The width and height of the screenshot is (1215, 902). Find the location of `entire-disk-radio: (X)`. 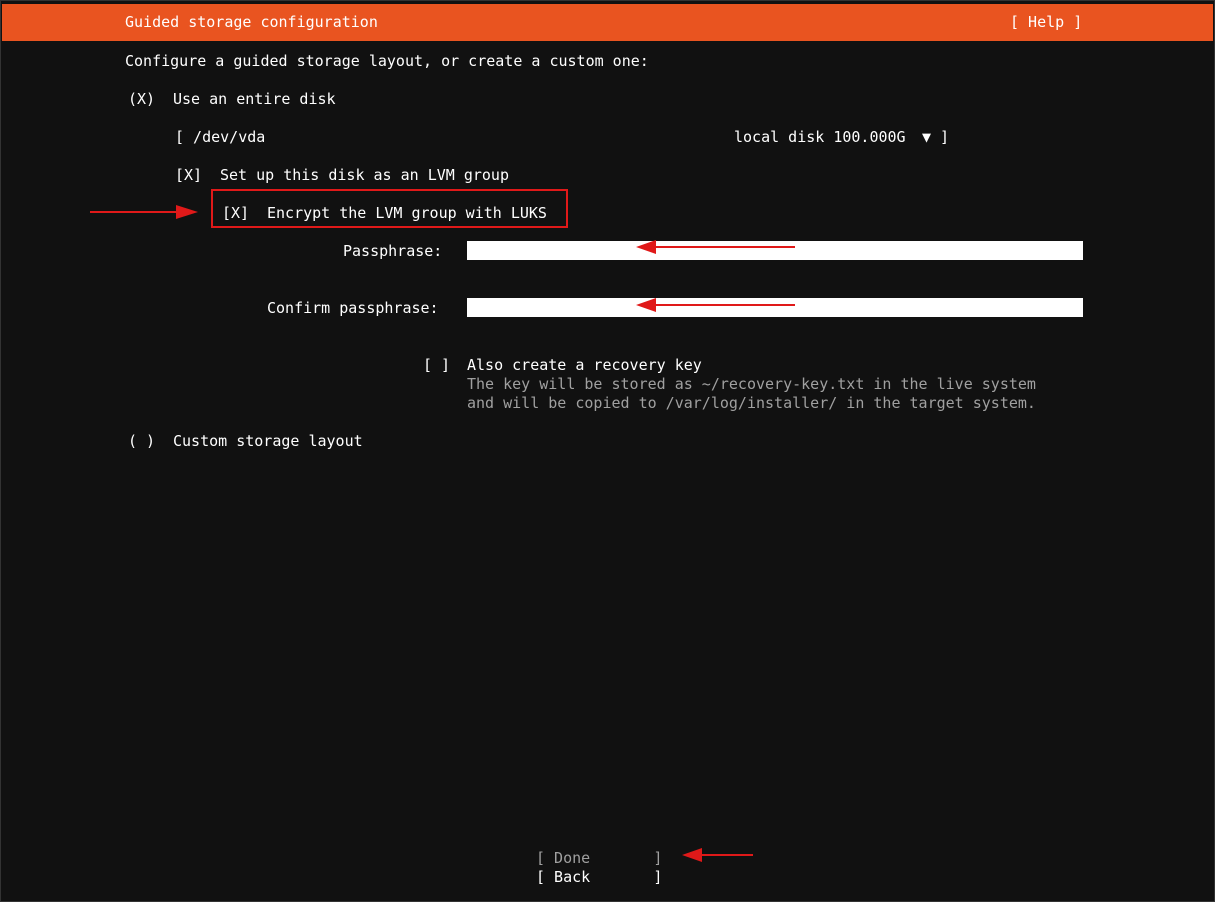

entire-disk-radio: (X) is located at coordinates (141, 99).